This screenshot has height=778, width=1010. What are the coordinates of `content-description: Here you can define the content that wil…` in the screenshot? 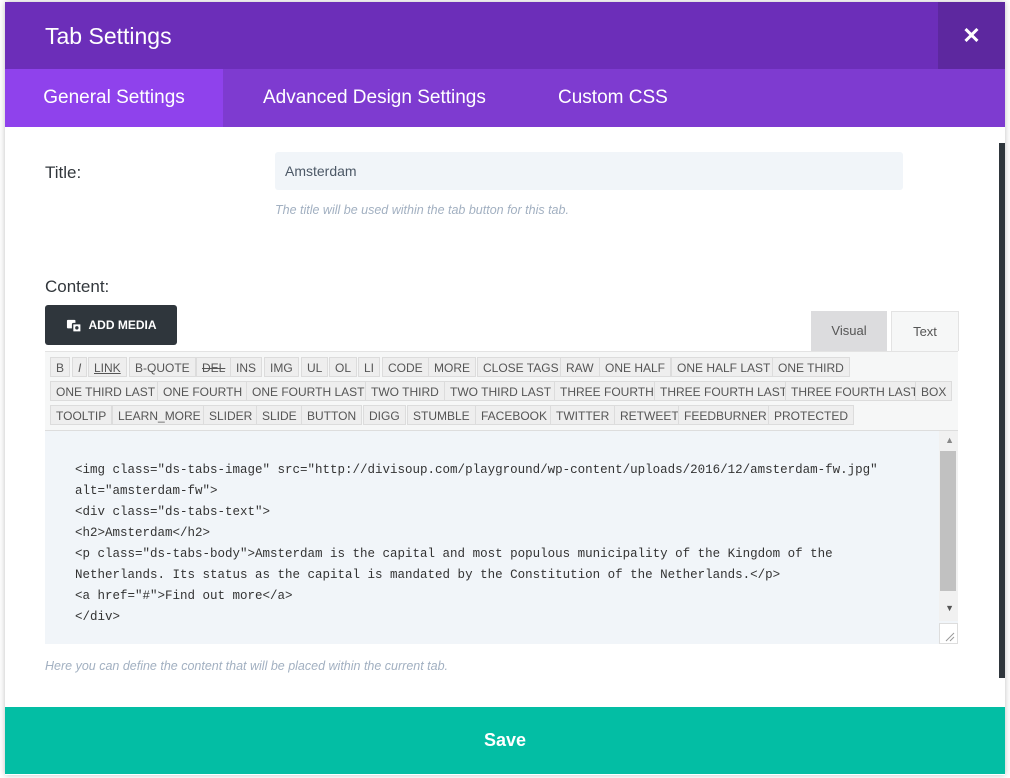 It's located at (247, 666).